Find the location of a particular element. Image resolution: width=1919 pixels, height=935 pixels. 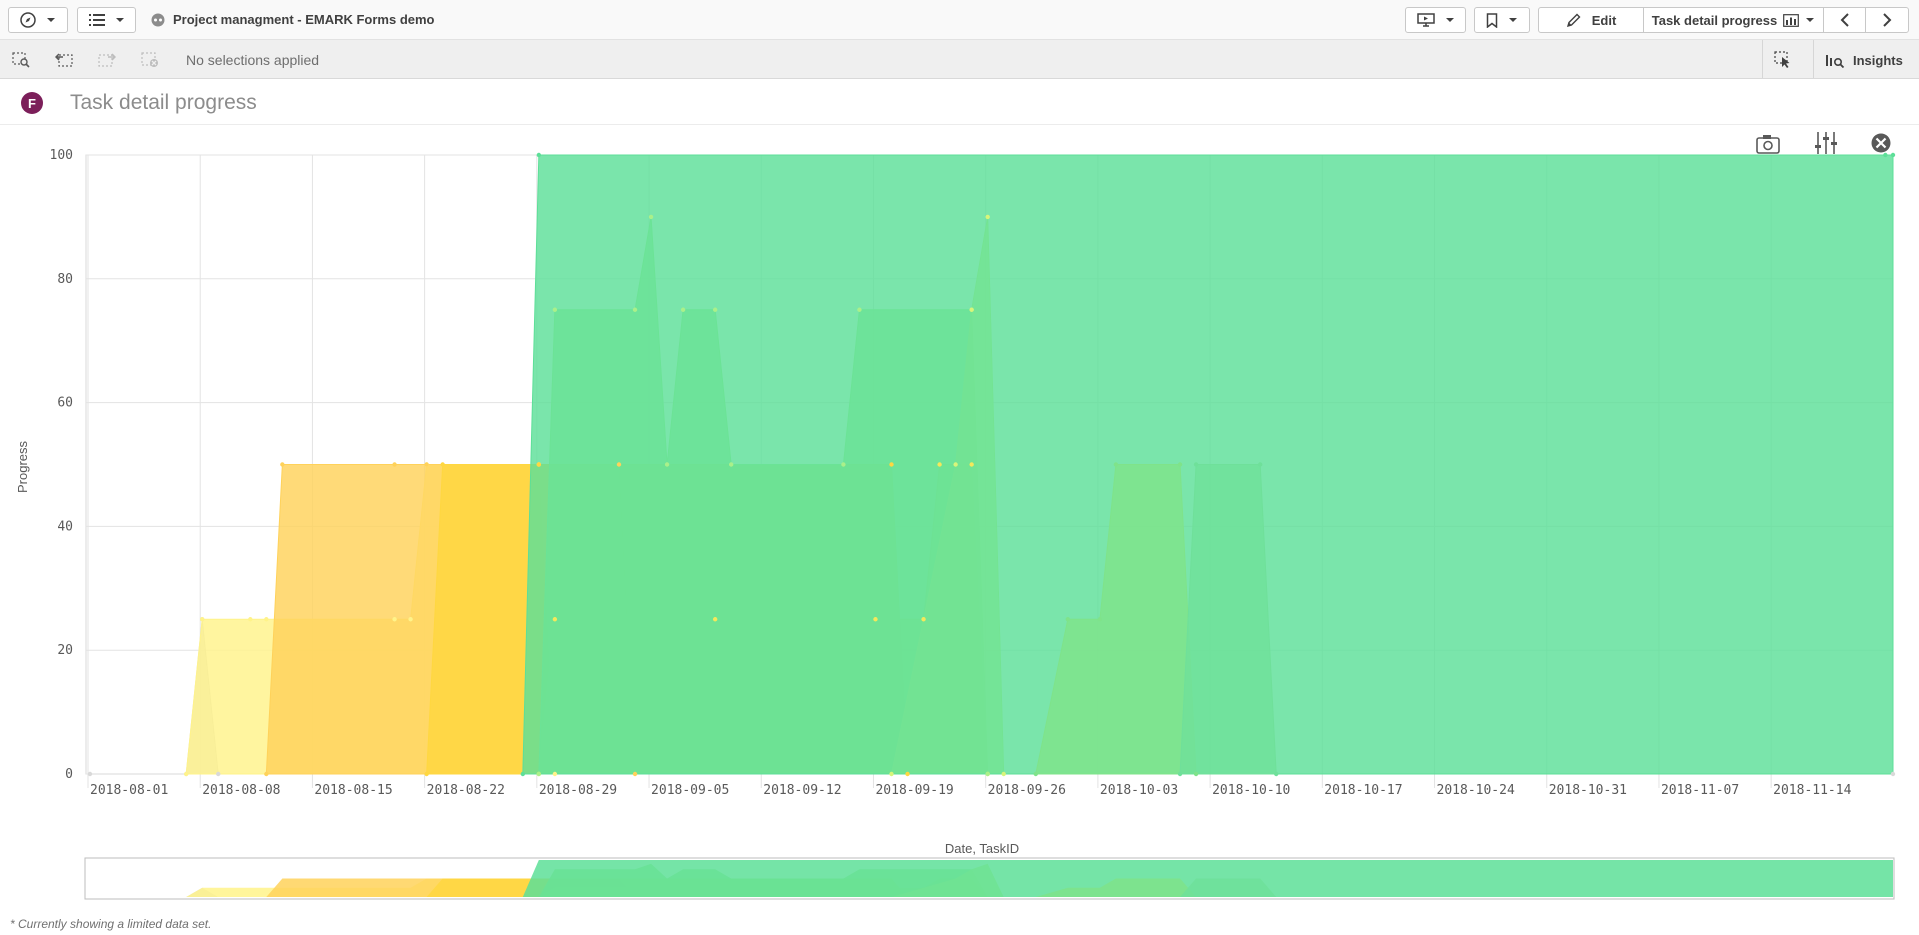

next-sheet-button is located at coordinates (1887, 20).